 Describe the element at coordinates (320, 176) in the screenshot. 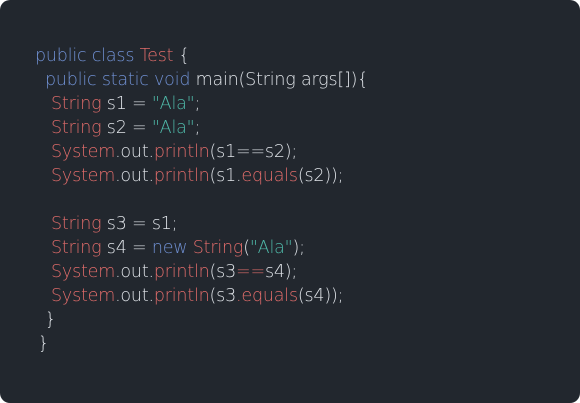

I see `code-token: (s2));` at that location.